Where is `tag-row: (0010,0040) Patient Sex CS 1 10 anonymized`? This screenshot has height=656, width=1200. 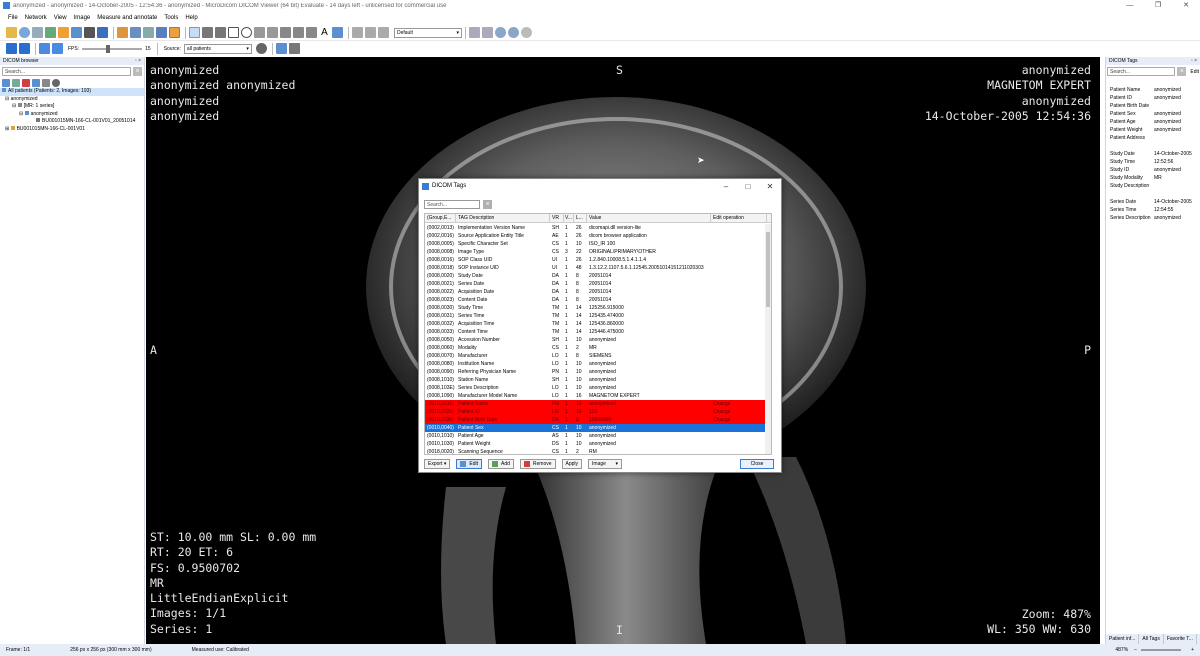 tag-row: (0010,0040) Patient Sex CS 1 10 anonymized is located at coordinates (597, 428).